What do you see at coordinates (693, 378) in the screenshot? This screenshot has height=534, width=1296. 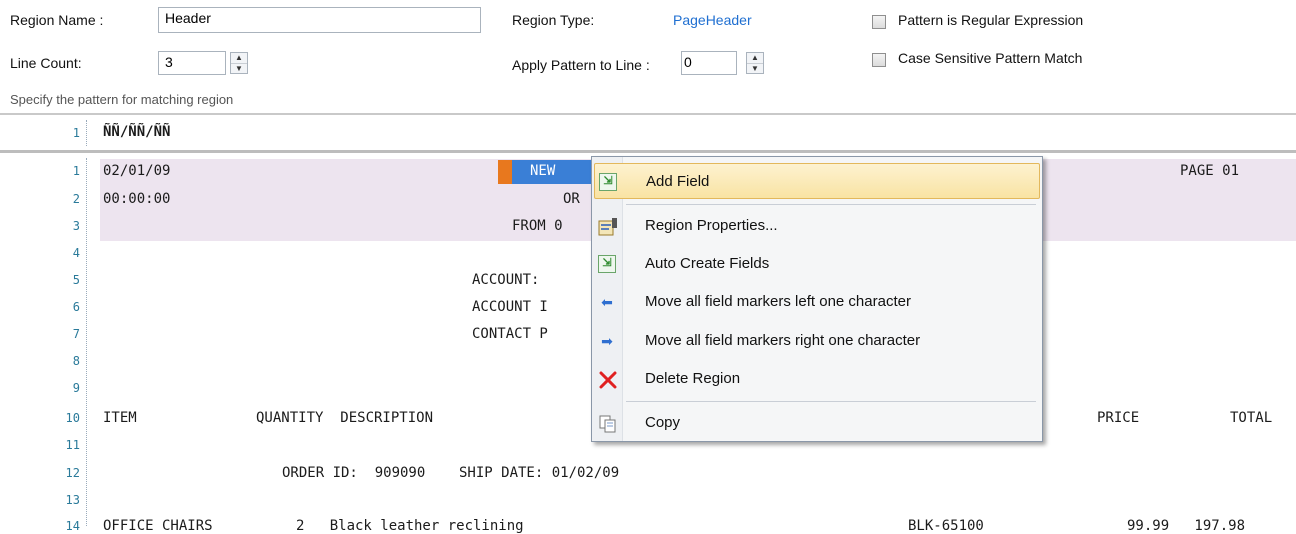 I see `menu-item-label: Delete Region` at bounding box center [693, 378].